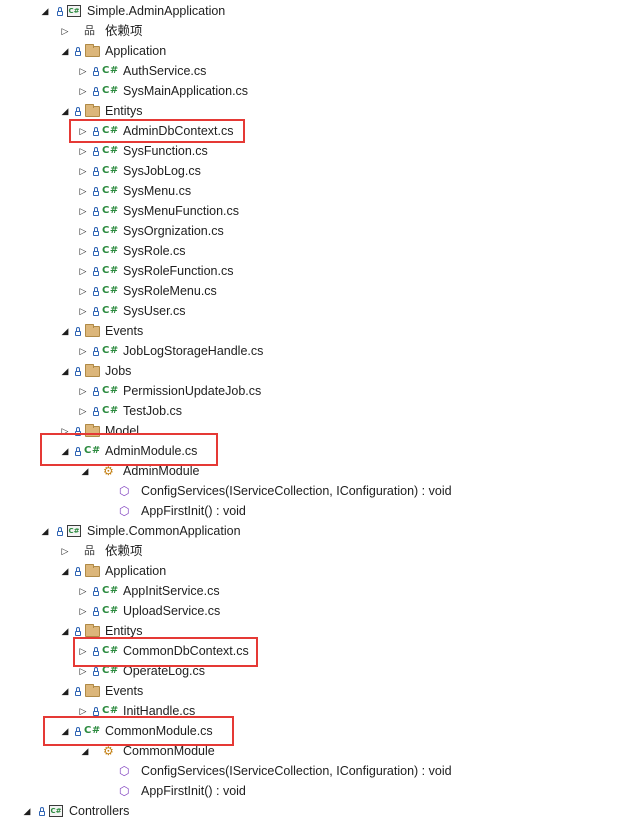 Image resolution: width=632 pixels, height=821 pixels. Describe the element at coordinates (316, 471) in the screenshot. I see `tree-item-class: ◢ ⚙ AdminModule` at that location.